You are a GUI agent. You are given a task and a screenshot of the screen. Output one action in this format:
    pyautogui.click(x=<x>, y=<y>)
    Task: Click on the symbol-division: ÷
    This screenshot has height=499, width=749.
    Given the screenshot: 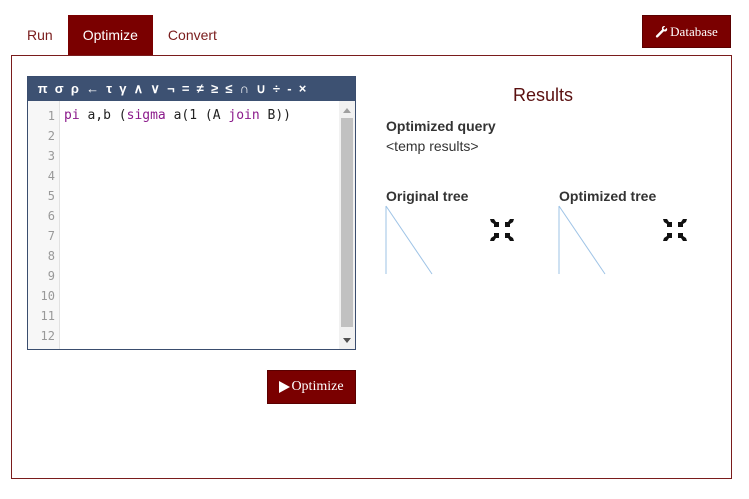 What is the action you would take?
    pyautogui.click(x=276, y=89)
    